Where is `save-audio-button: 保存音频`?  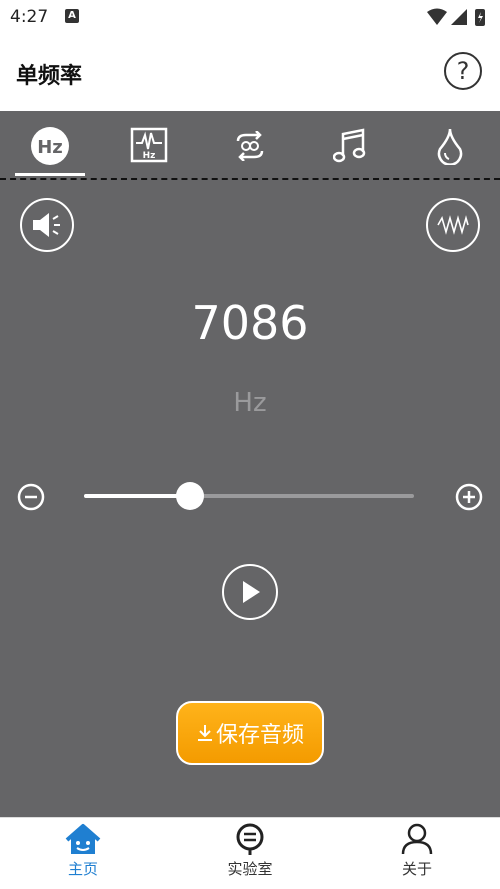 save-audio-button: 保存音频 is located at coordinates (250, 733).